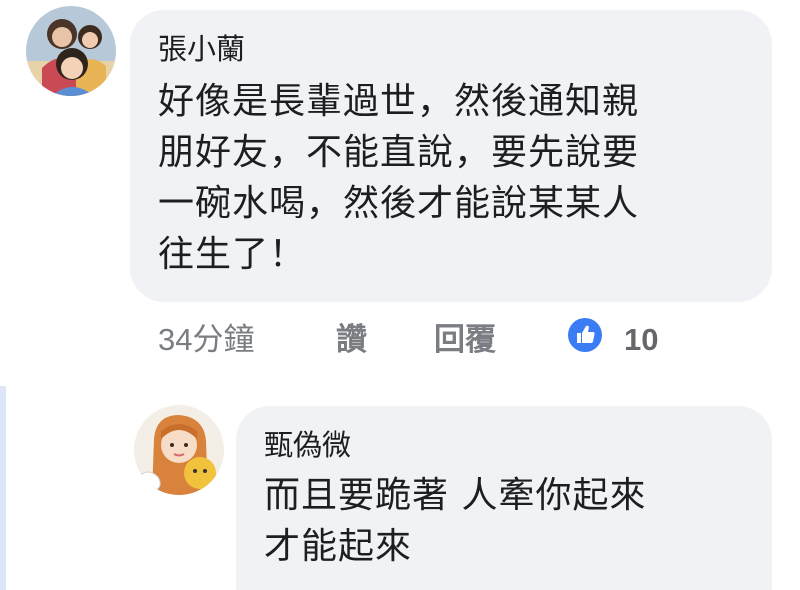 This screenshot has width=800, height=590. What do you see at coordinates (399, 101) in the screenshot?
I see `comment-text-line: 好像是長輩過世，然後通知親` at bounding box center [399, 101].